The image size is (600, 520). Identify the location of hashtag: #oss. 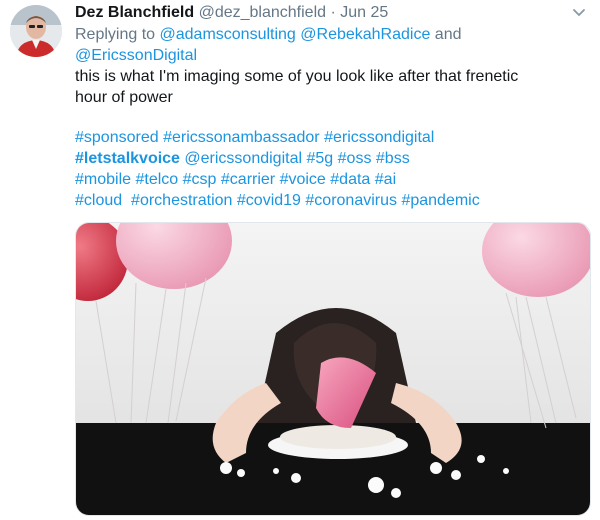
(355, 158).